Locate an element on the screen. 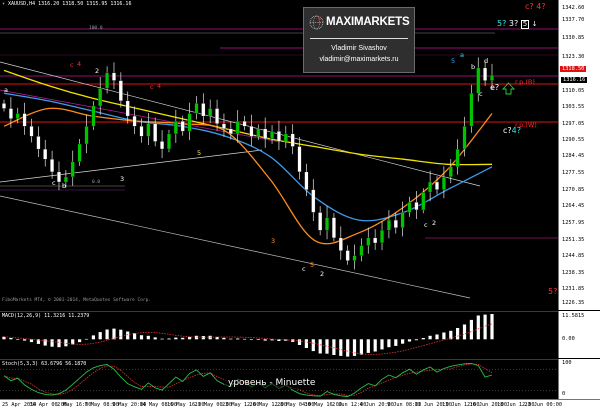 Image resolution: width=600 pixels, height=409 pixels. macd-histogram is located at coordinates (248, 335).